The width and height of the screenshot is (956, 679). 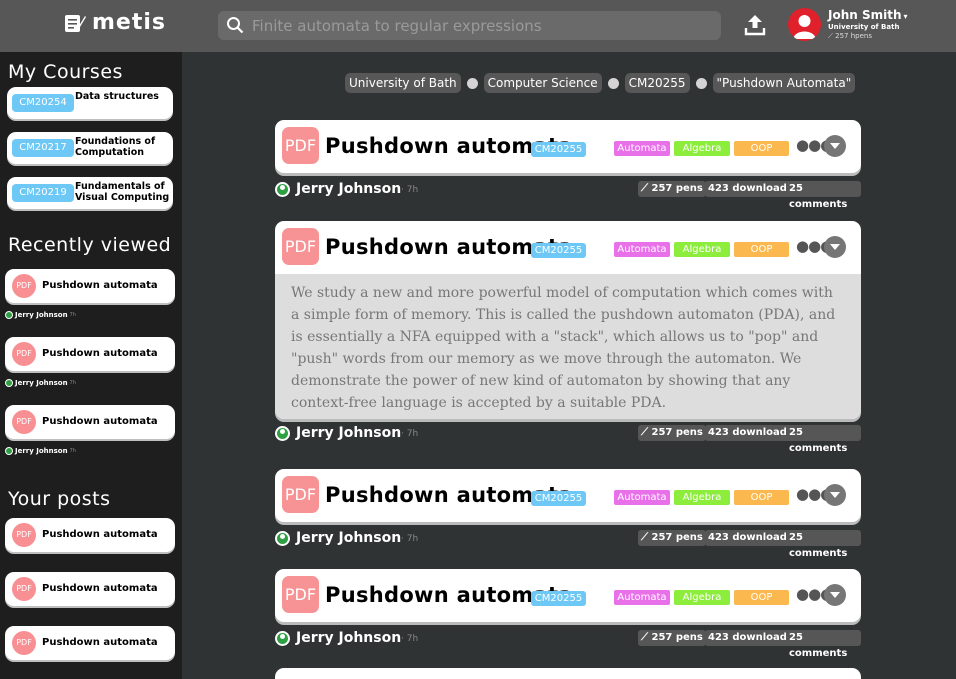 I want to click on upload-icon, so click(x=755, y=25).